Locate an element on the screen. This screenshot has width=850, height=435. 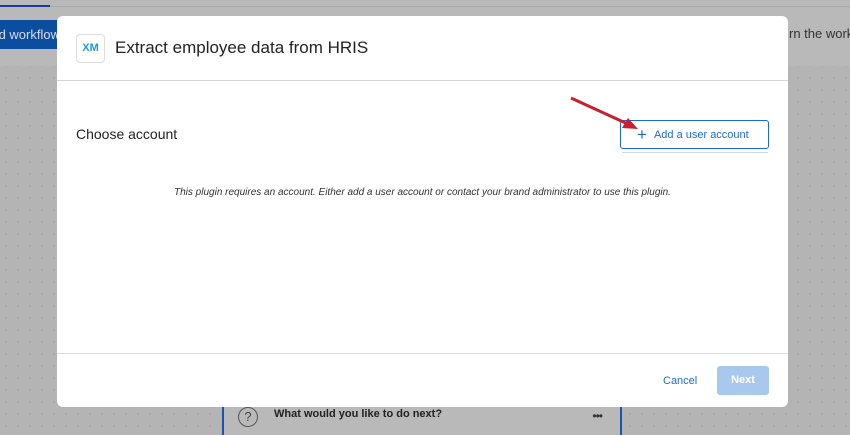
card-title: What would you like to do next? is located at coordinates (358, 414).